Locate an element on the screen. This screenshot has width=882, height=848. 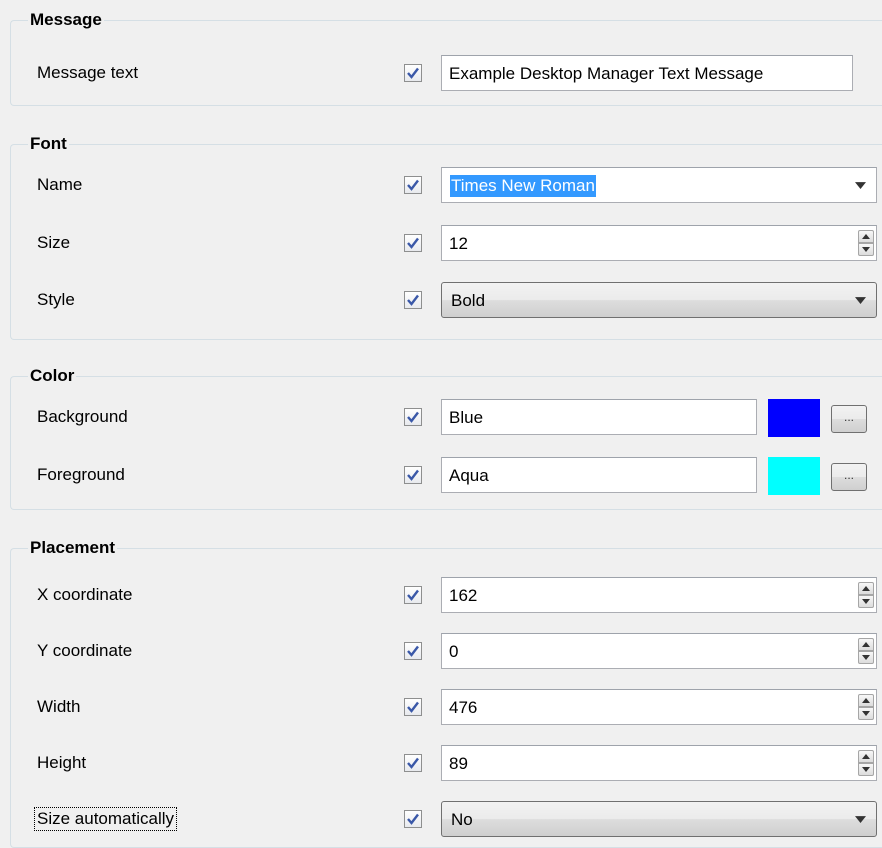
y-coordinate-row: Y coordinate 0 is located at coordinates (446, 651).